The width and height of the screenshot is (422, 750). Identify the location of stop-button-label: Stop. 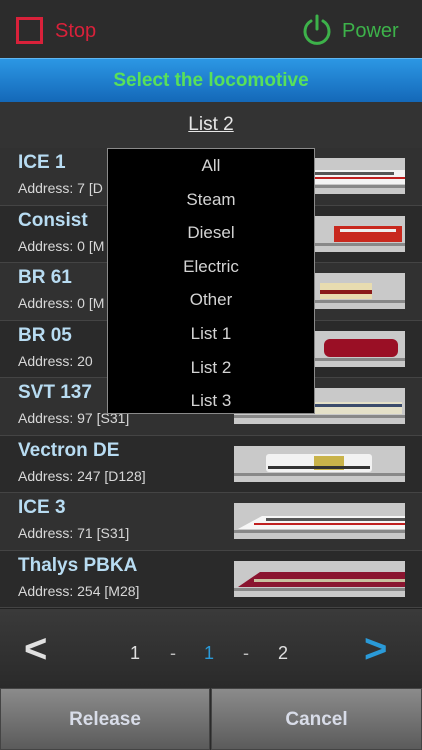
(75, 31).